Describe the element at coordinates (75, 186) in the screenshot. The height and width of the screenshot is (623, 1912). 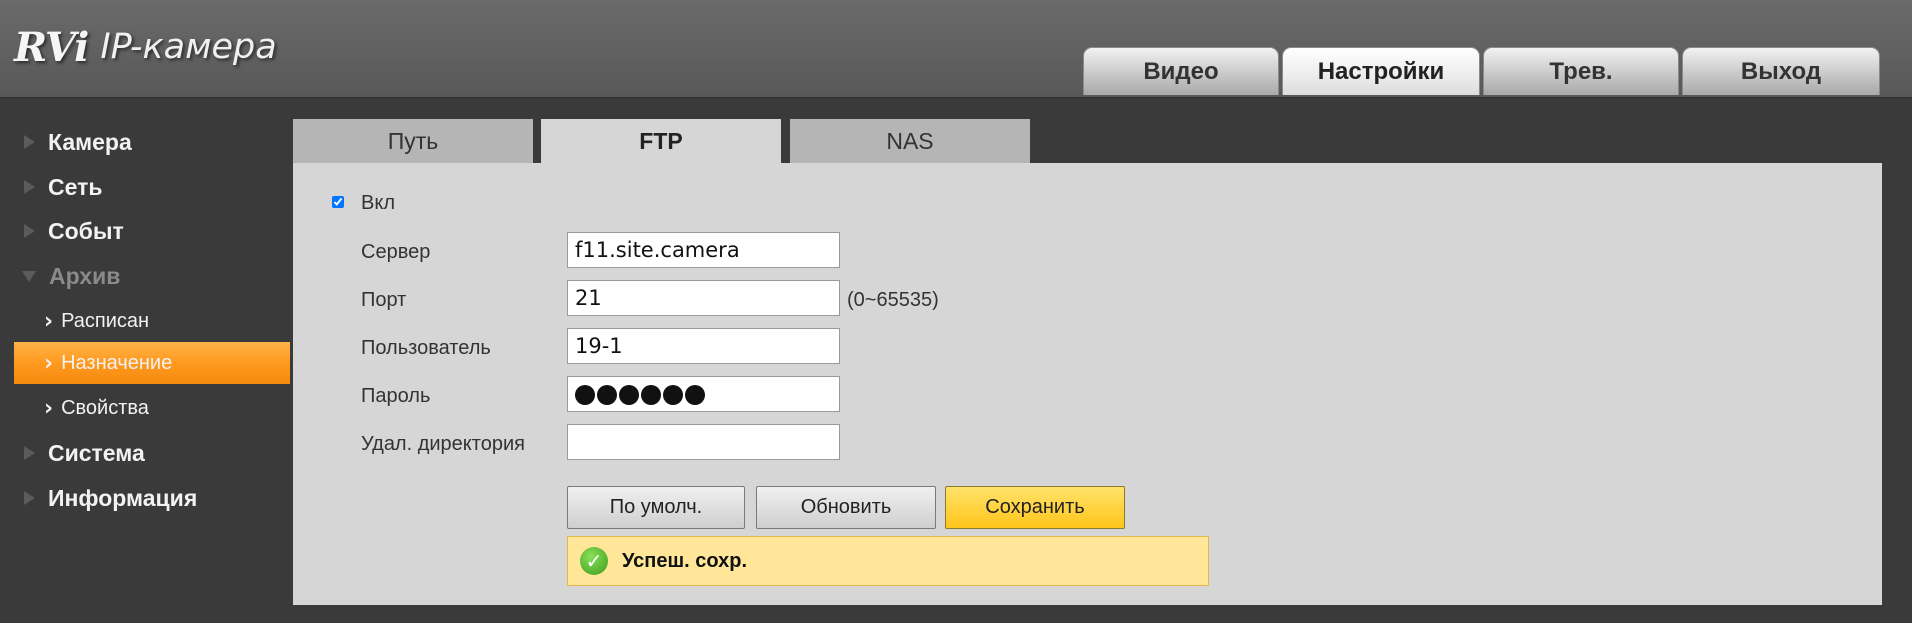
I see `sidebar-item-label: Сеть` at that location.